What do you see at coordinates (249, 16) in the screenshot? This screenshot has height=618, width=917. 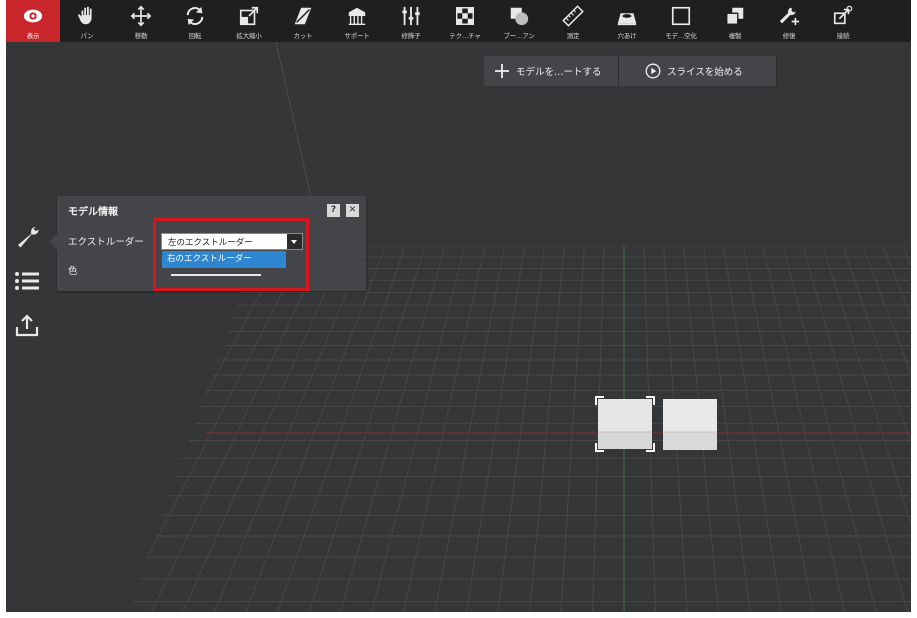 I see `scale-icon` at bounding box center [249, 16].